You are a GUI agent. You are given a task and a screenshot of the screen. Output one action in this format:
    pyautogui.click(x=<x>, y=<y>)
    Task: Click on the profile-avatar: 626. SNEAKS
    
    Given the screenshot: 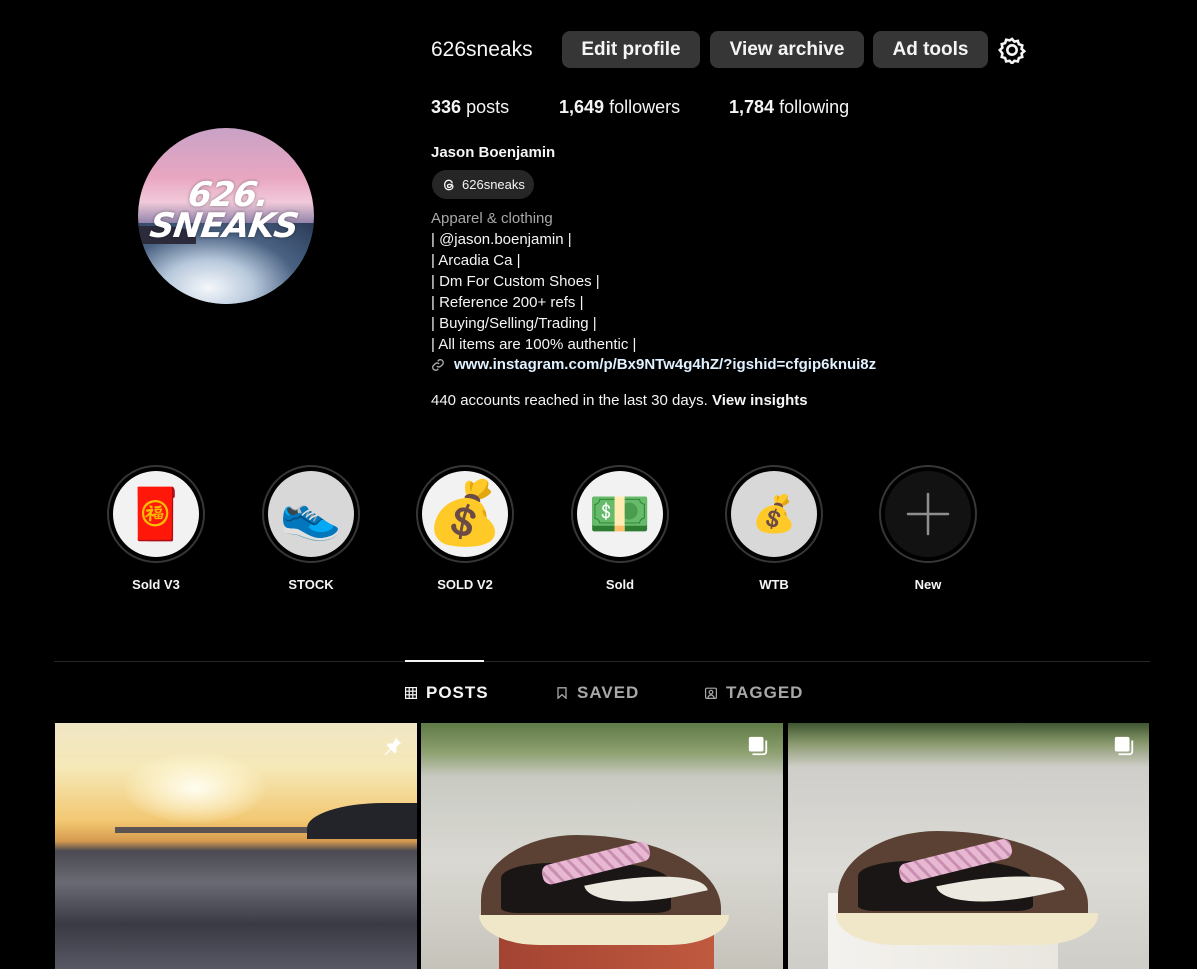 What is the action you would take?
    pyautogui.click(x=226, y=216)
    